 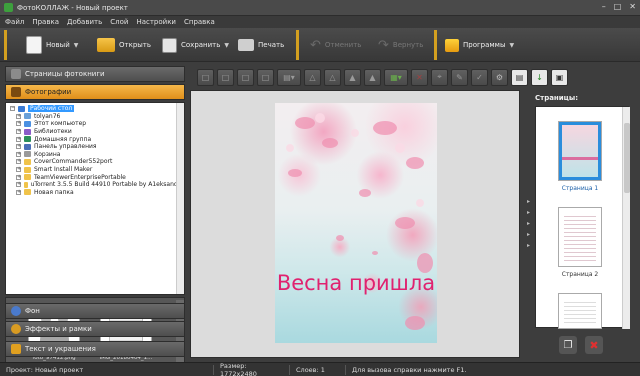 What do you see at coordinates (180, 198) in the screenshot?
I see `tree-scrollbar` at bounding box center [180, 198].